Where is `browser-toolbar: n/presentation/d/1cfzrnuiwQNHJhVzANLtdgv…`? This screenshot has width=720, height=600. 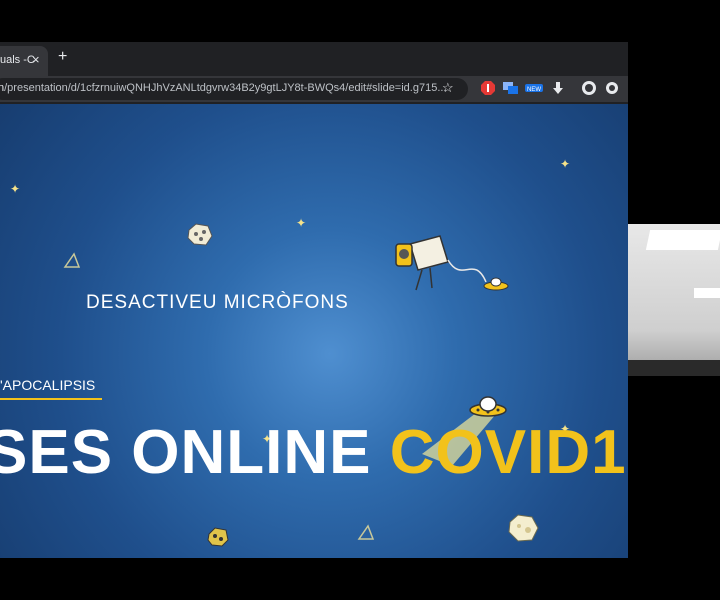
browser-toolbar: n/presentation/d/1cfzrnuiwQNHJhVzANLtdgv… is located at coordinates (314, 89).